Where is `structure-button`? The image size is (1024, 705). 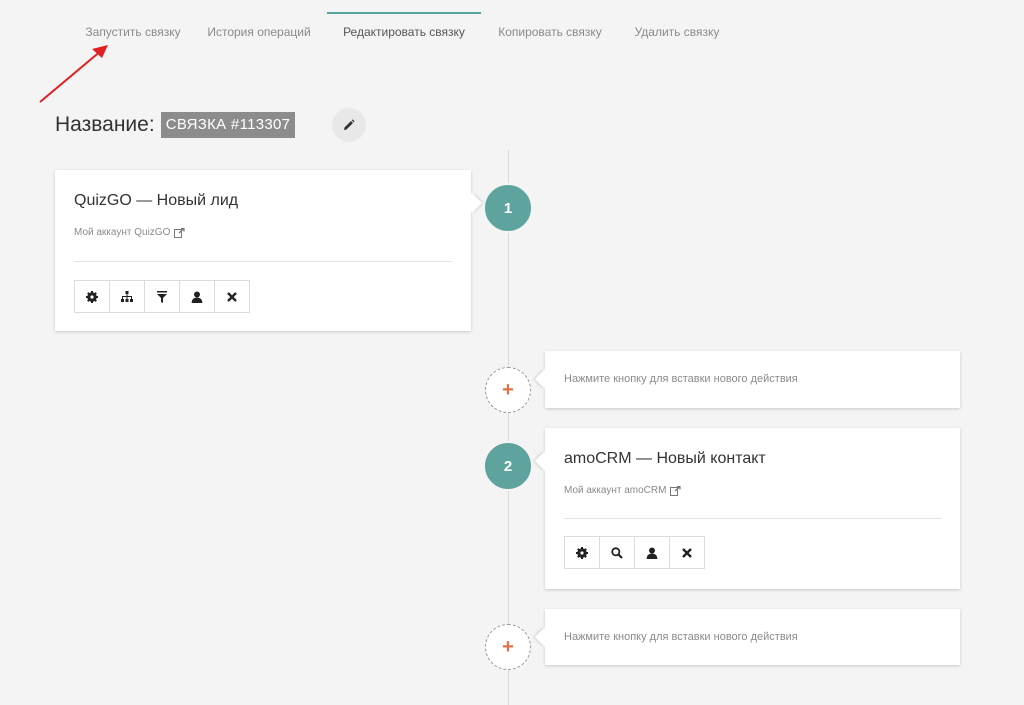 structure-button is located at coordinates (127, 296).